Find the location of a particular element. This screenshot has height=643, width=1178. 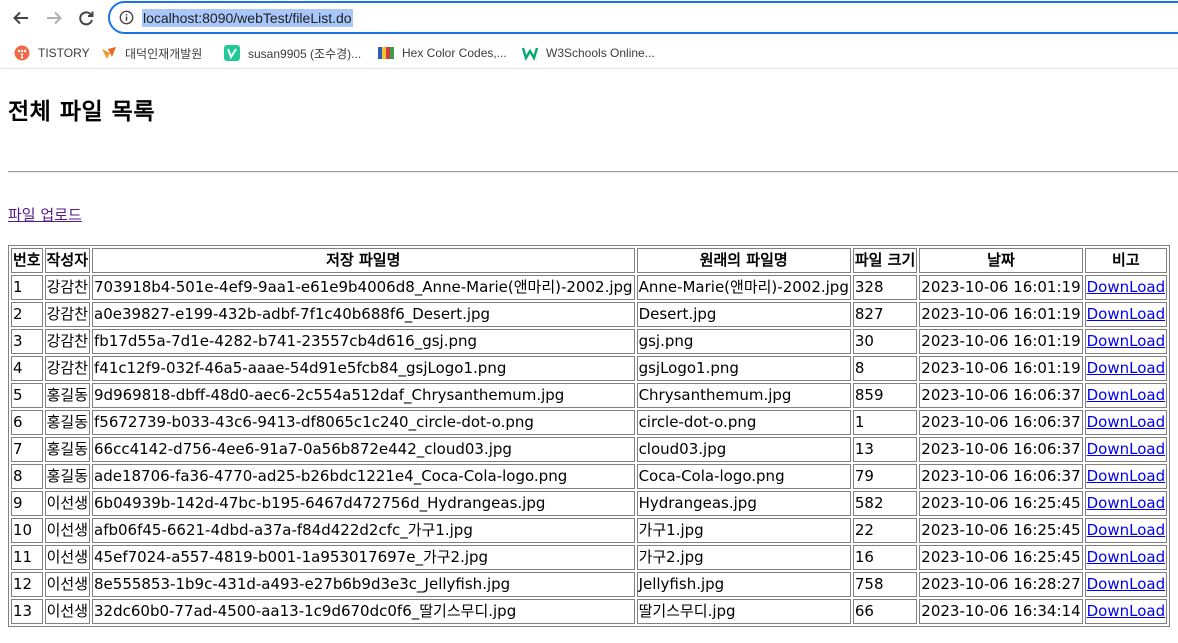

cell-file-size: 582 is located at coordinates (885, 503).